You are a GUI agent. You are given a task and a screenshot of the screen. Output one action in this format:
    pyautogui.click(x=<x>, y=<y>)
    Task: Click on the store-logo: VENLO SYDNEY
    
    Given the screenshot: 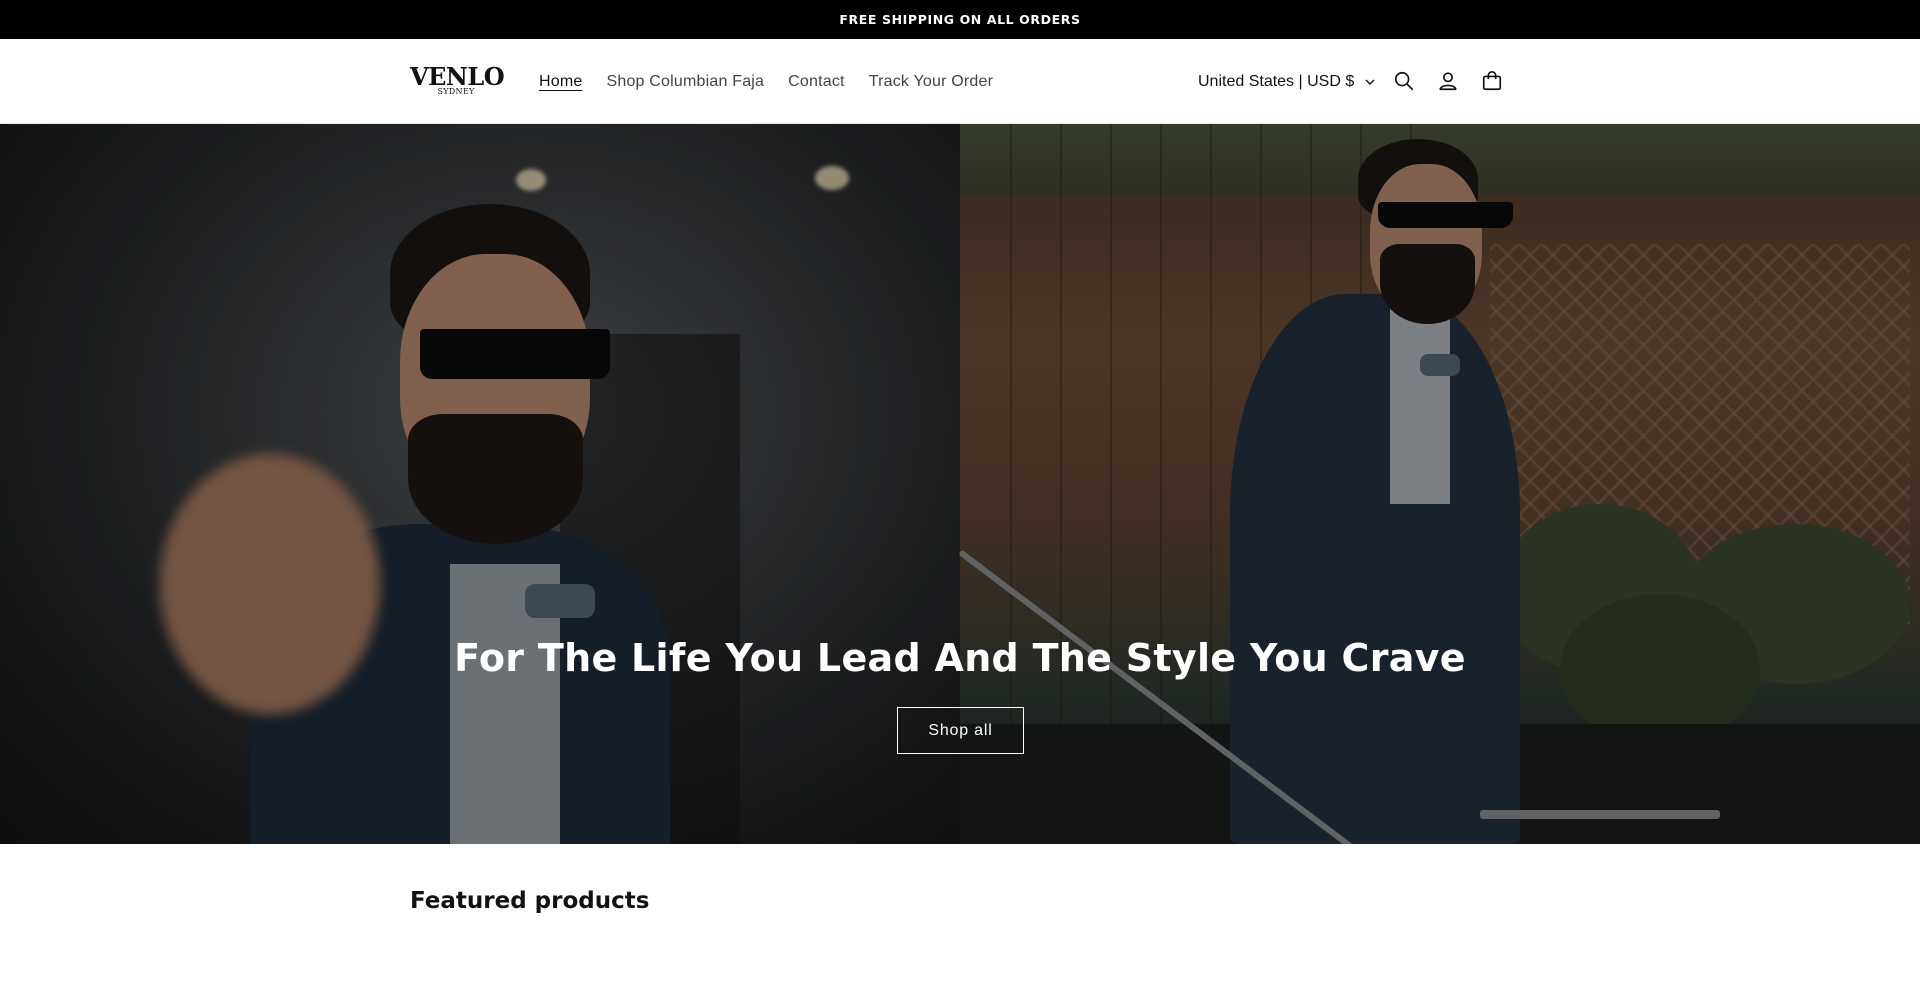 What is the action you would take?
    pyautogui.click(x=457, y=80)
    